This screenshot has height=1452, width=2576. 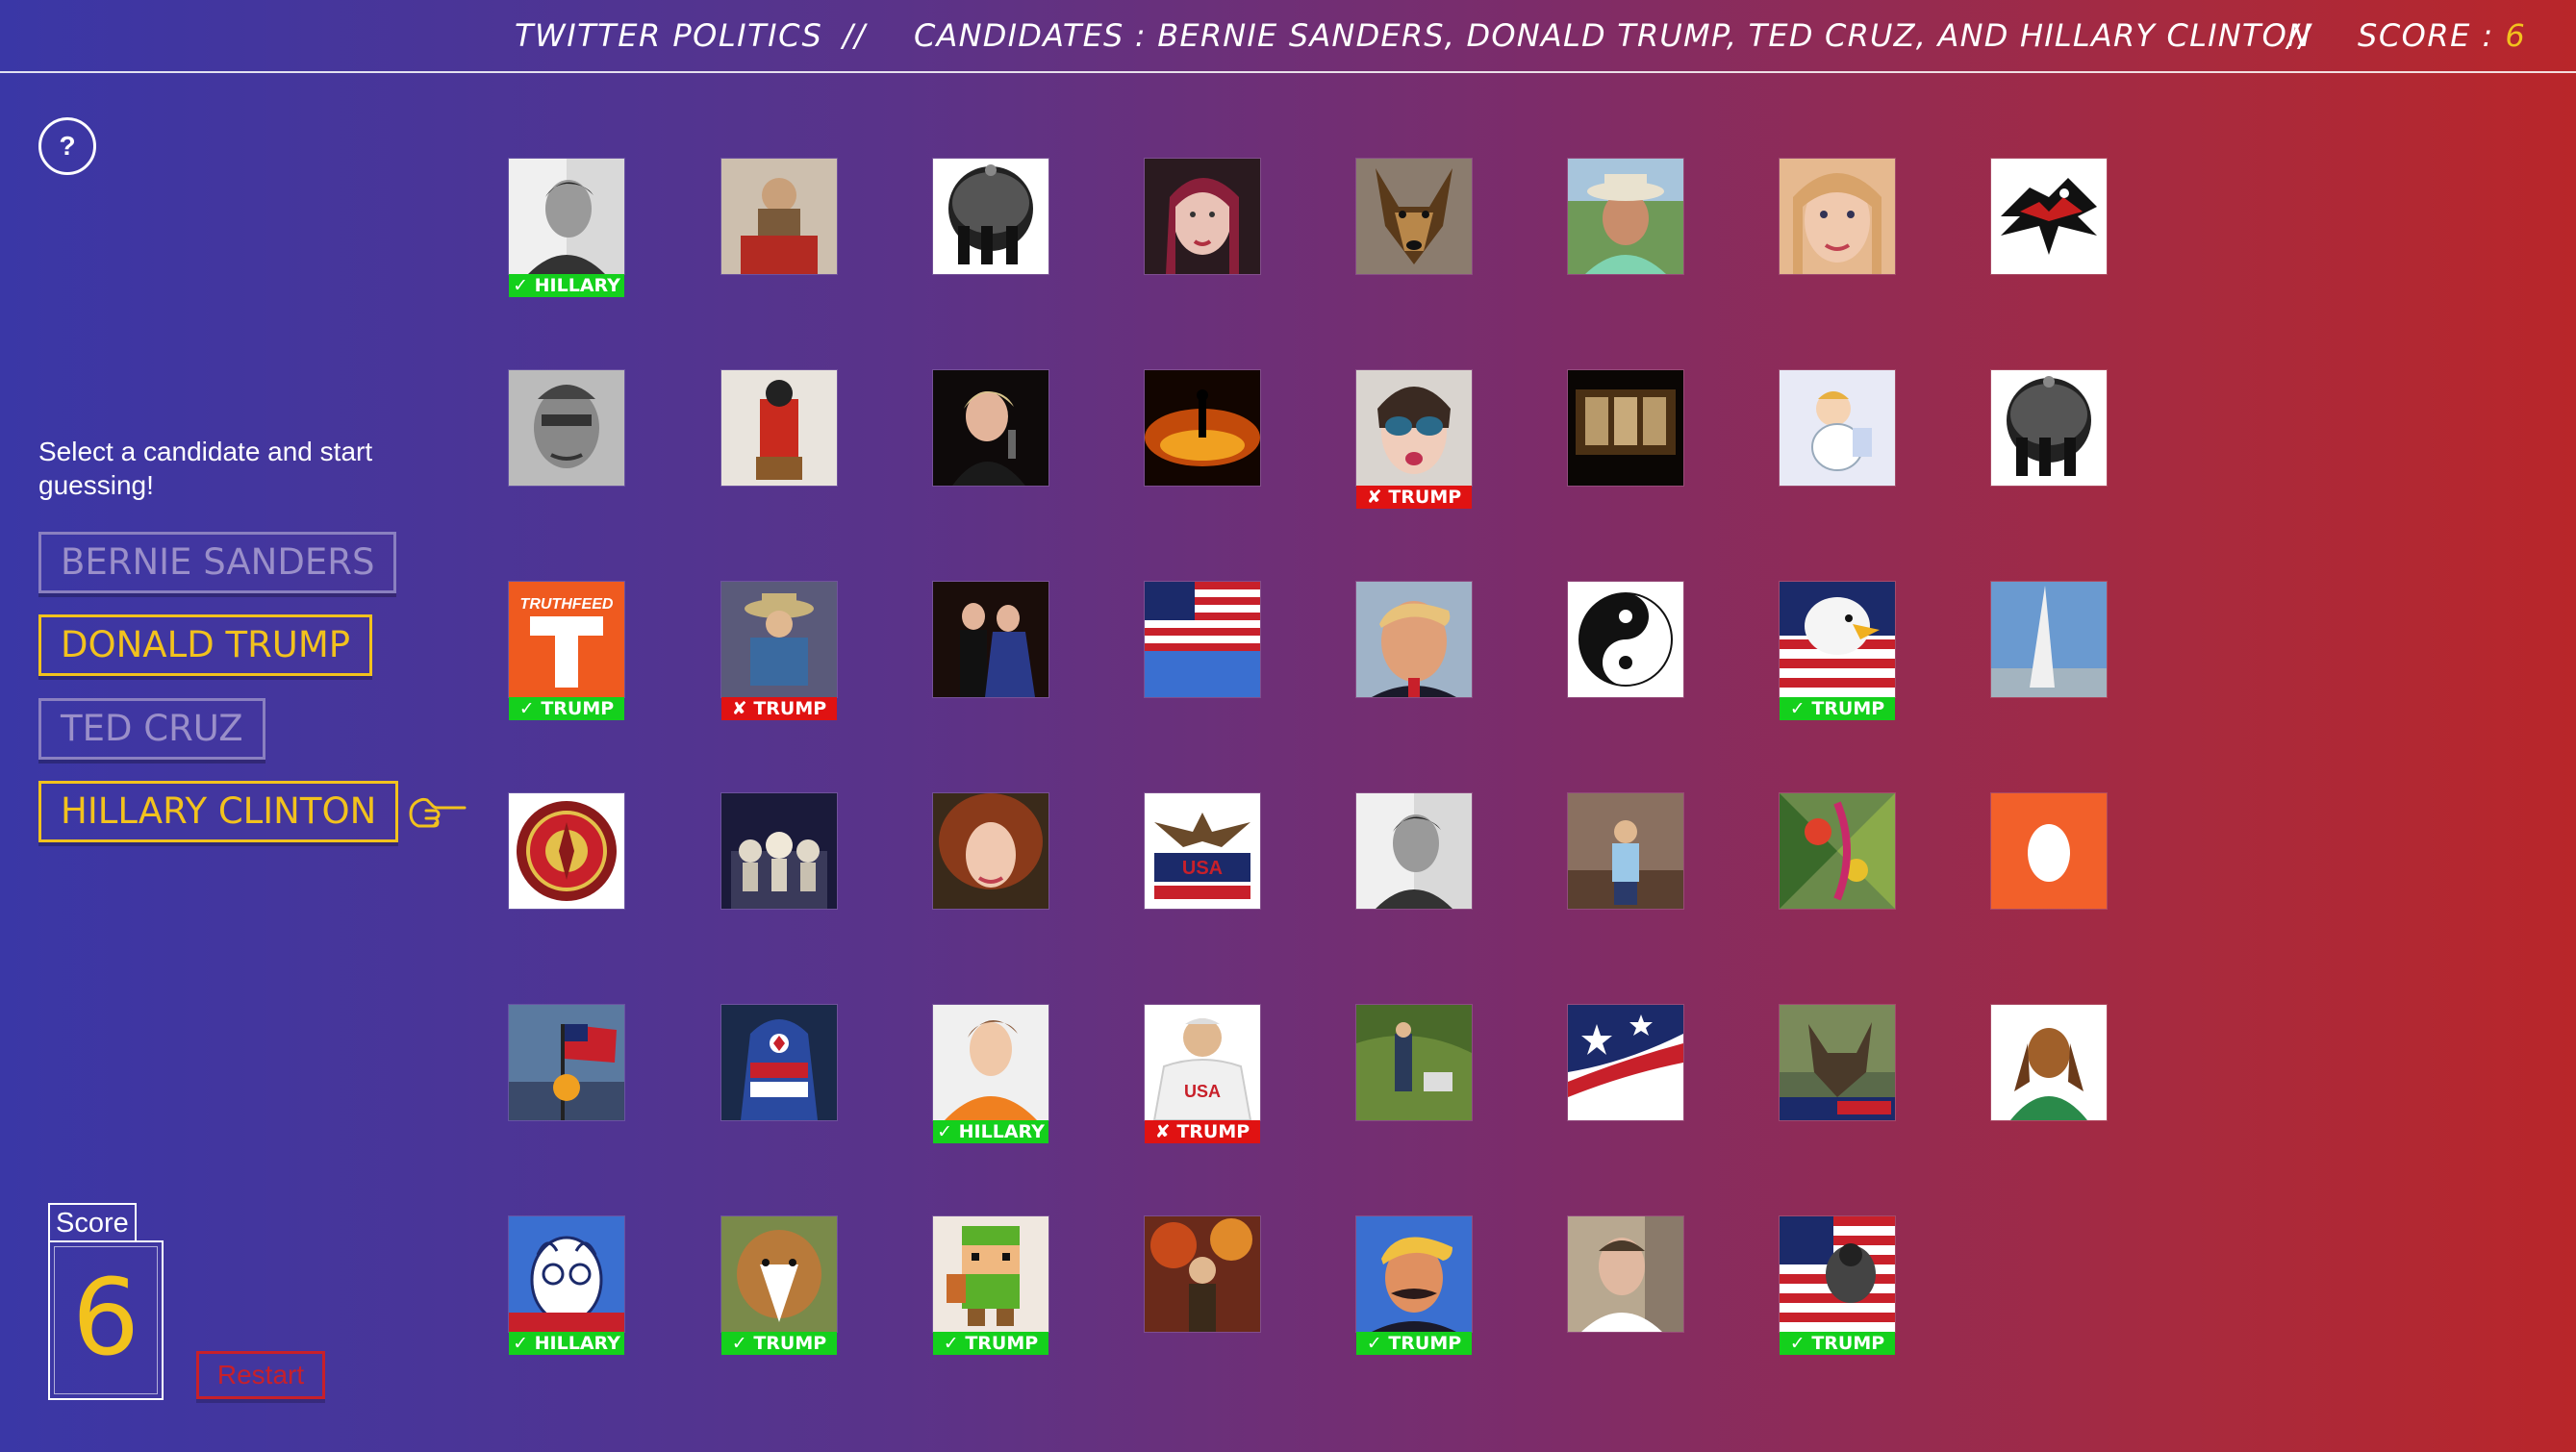 I want to click on dog-collage, so click(x=1837, y=1062).